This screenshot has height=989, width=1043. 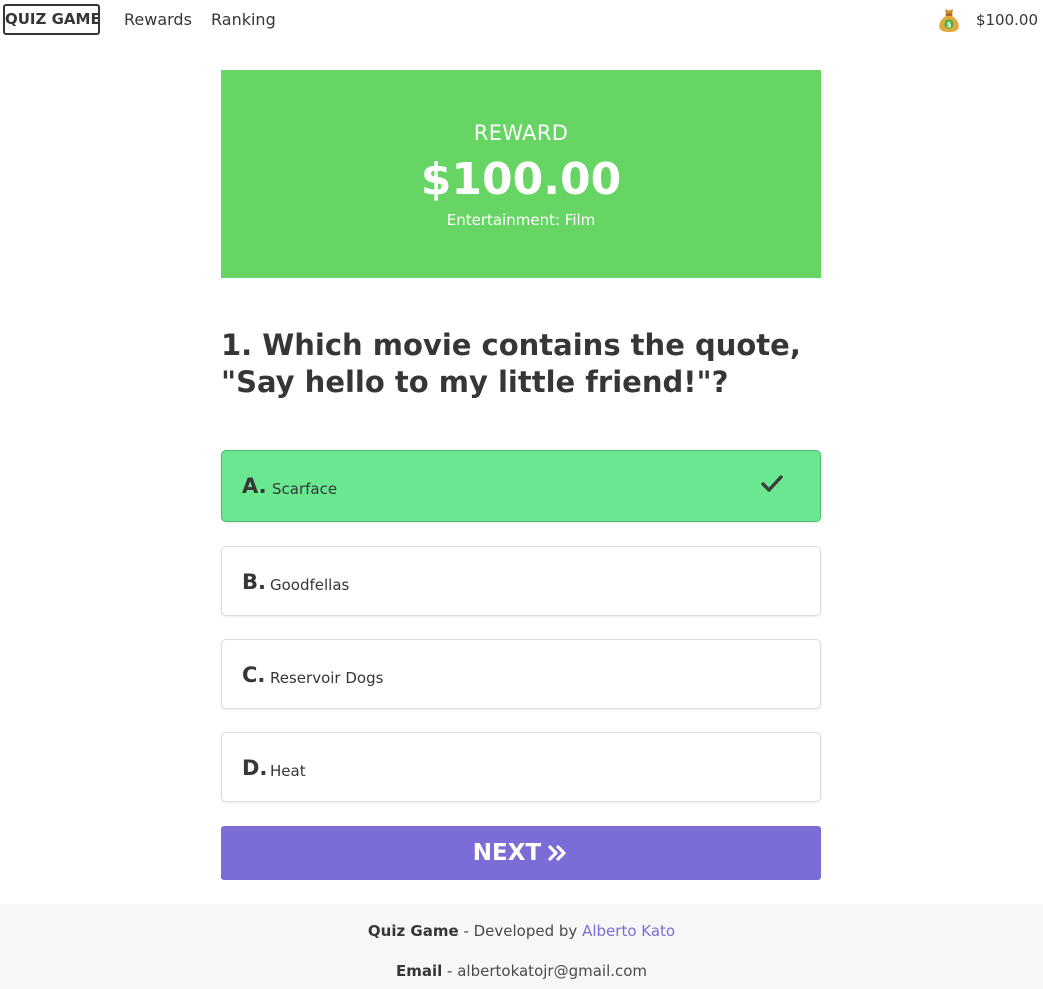 What do you see at coordinates (158, 20) in the screenshot?
I see `nav-link-rewards: Rewards` at bounding box center [158, 20].